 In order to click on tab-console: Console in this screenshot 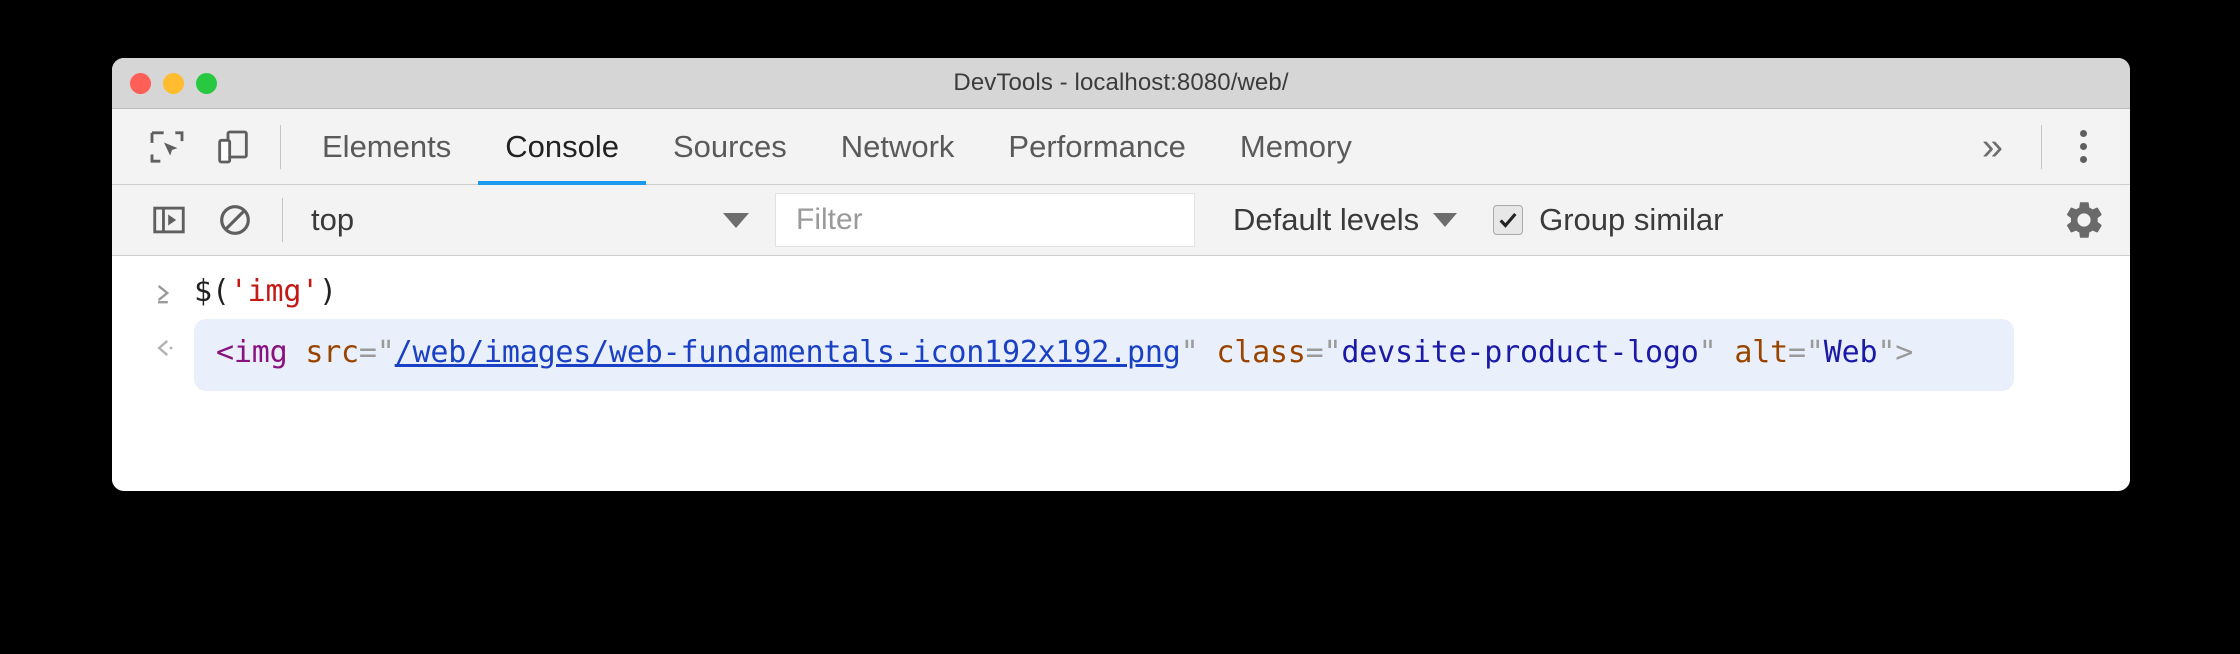, I will do `click(562, 147)`.